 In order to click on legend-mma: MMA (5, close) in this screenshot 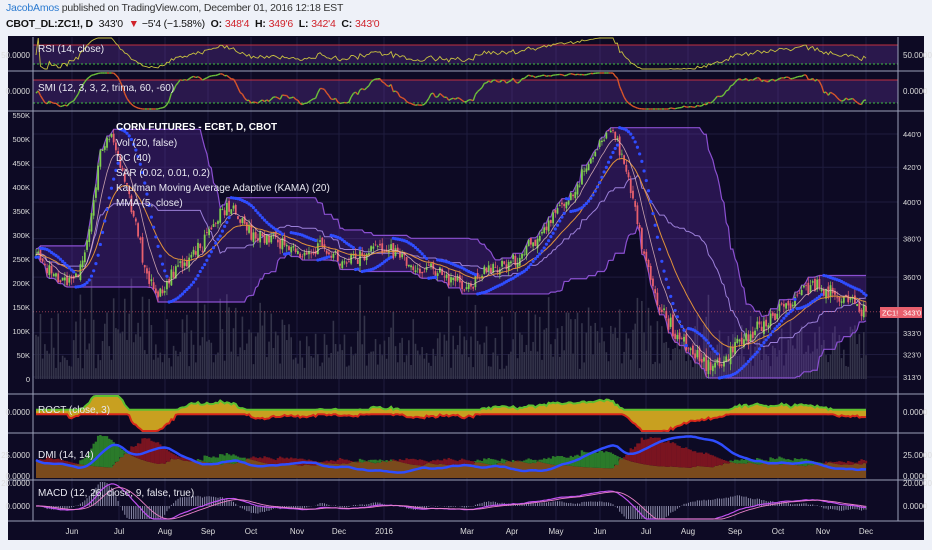, I will do `click(149, 203)`.